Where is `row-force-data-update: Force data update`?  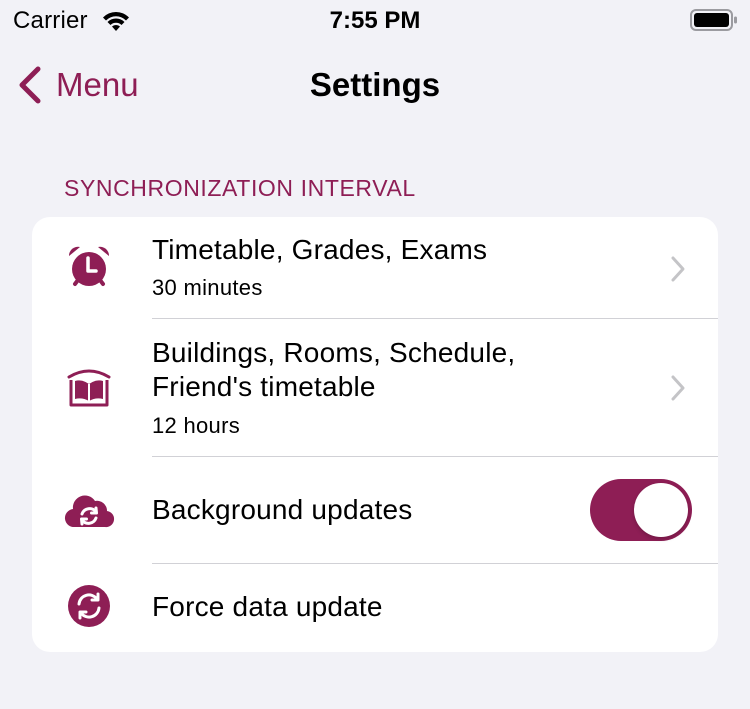 row-force-data-update: Force data update is located at coordinates (375, 608).